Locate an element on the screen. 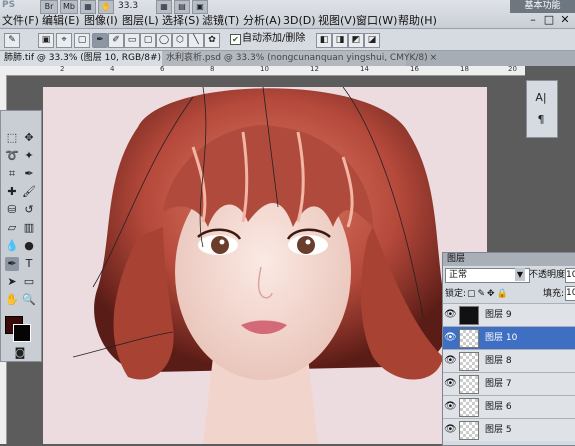 The height and width of the screenshot is (446, 575). layer-name: 图层 7 is located at coordinates (498, 384).